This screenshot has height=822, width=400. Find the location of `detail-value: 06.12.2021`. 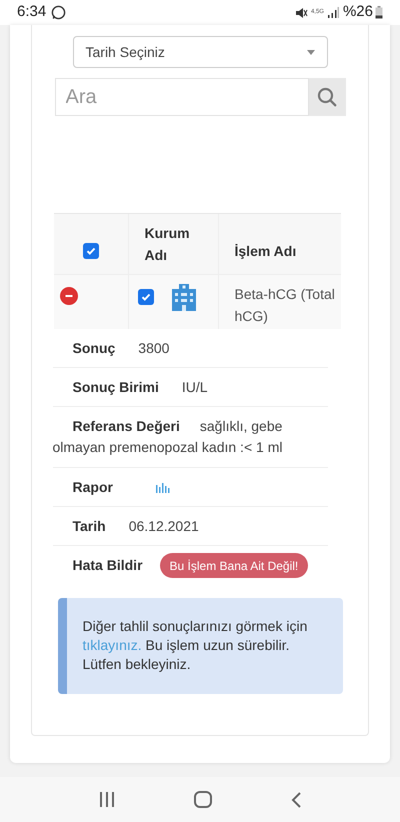

detail-value: 06.12.2021 is located at coordinates (163, 526).